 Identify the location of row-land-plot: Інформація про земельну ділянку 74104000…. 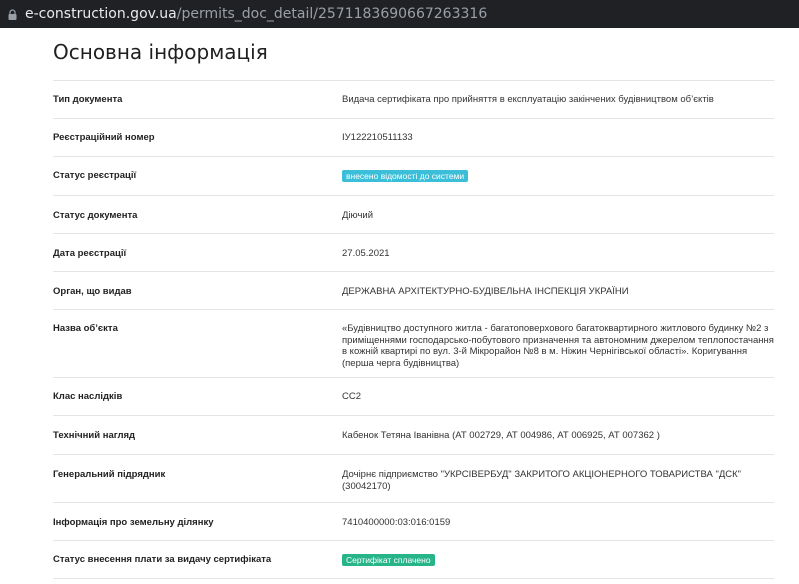
(413, 522).